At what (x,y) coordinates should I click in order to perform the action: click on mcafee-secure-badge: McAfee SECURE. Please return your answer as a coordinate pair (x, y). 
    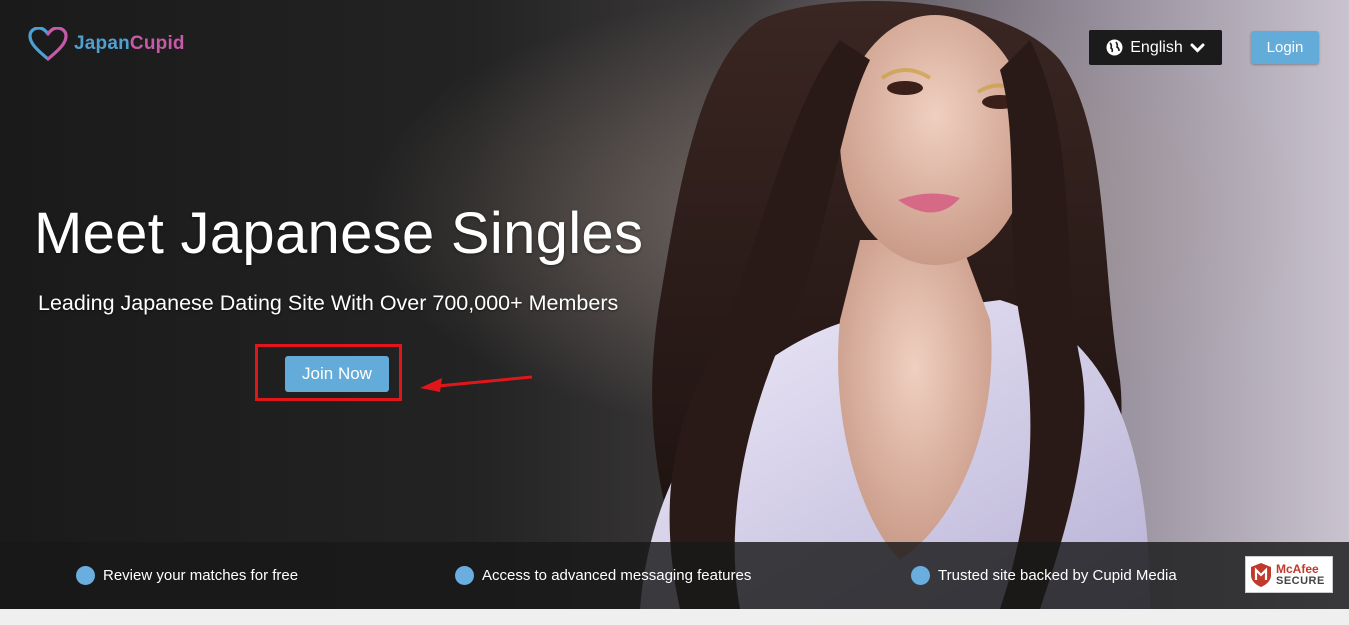
    Looking at the image, I should click on (1289, 574).